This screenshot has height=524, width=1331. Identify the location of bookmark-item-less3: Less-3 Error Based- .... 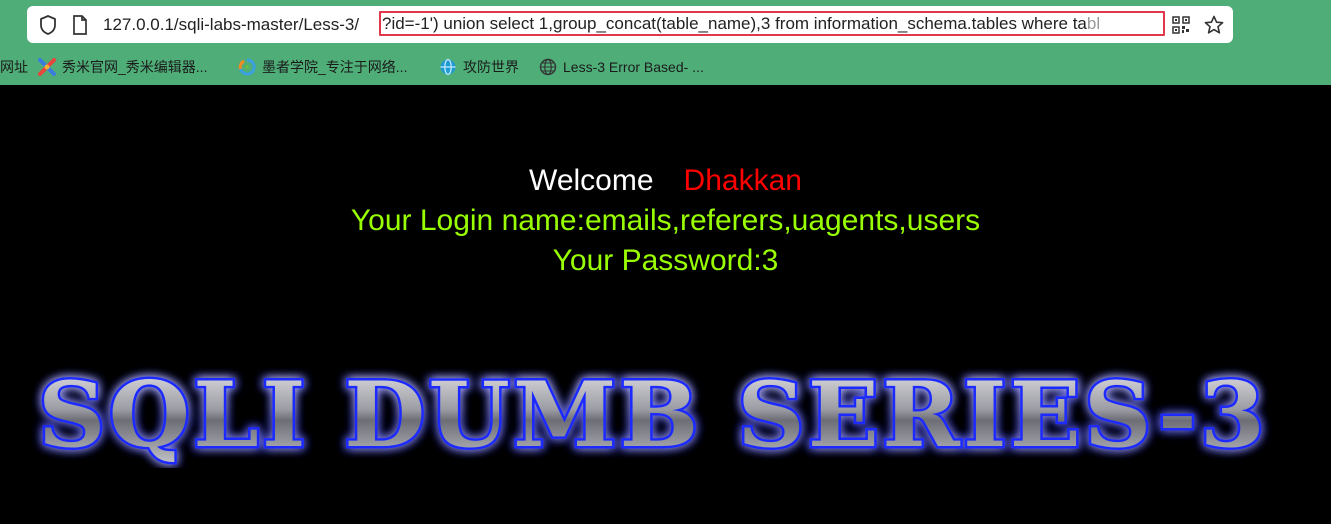
(621, 67).